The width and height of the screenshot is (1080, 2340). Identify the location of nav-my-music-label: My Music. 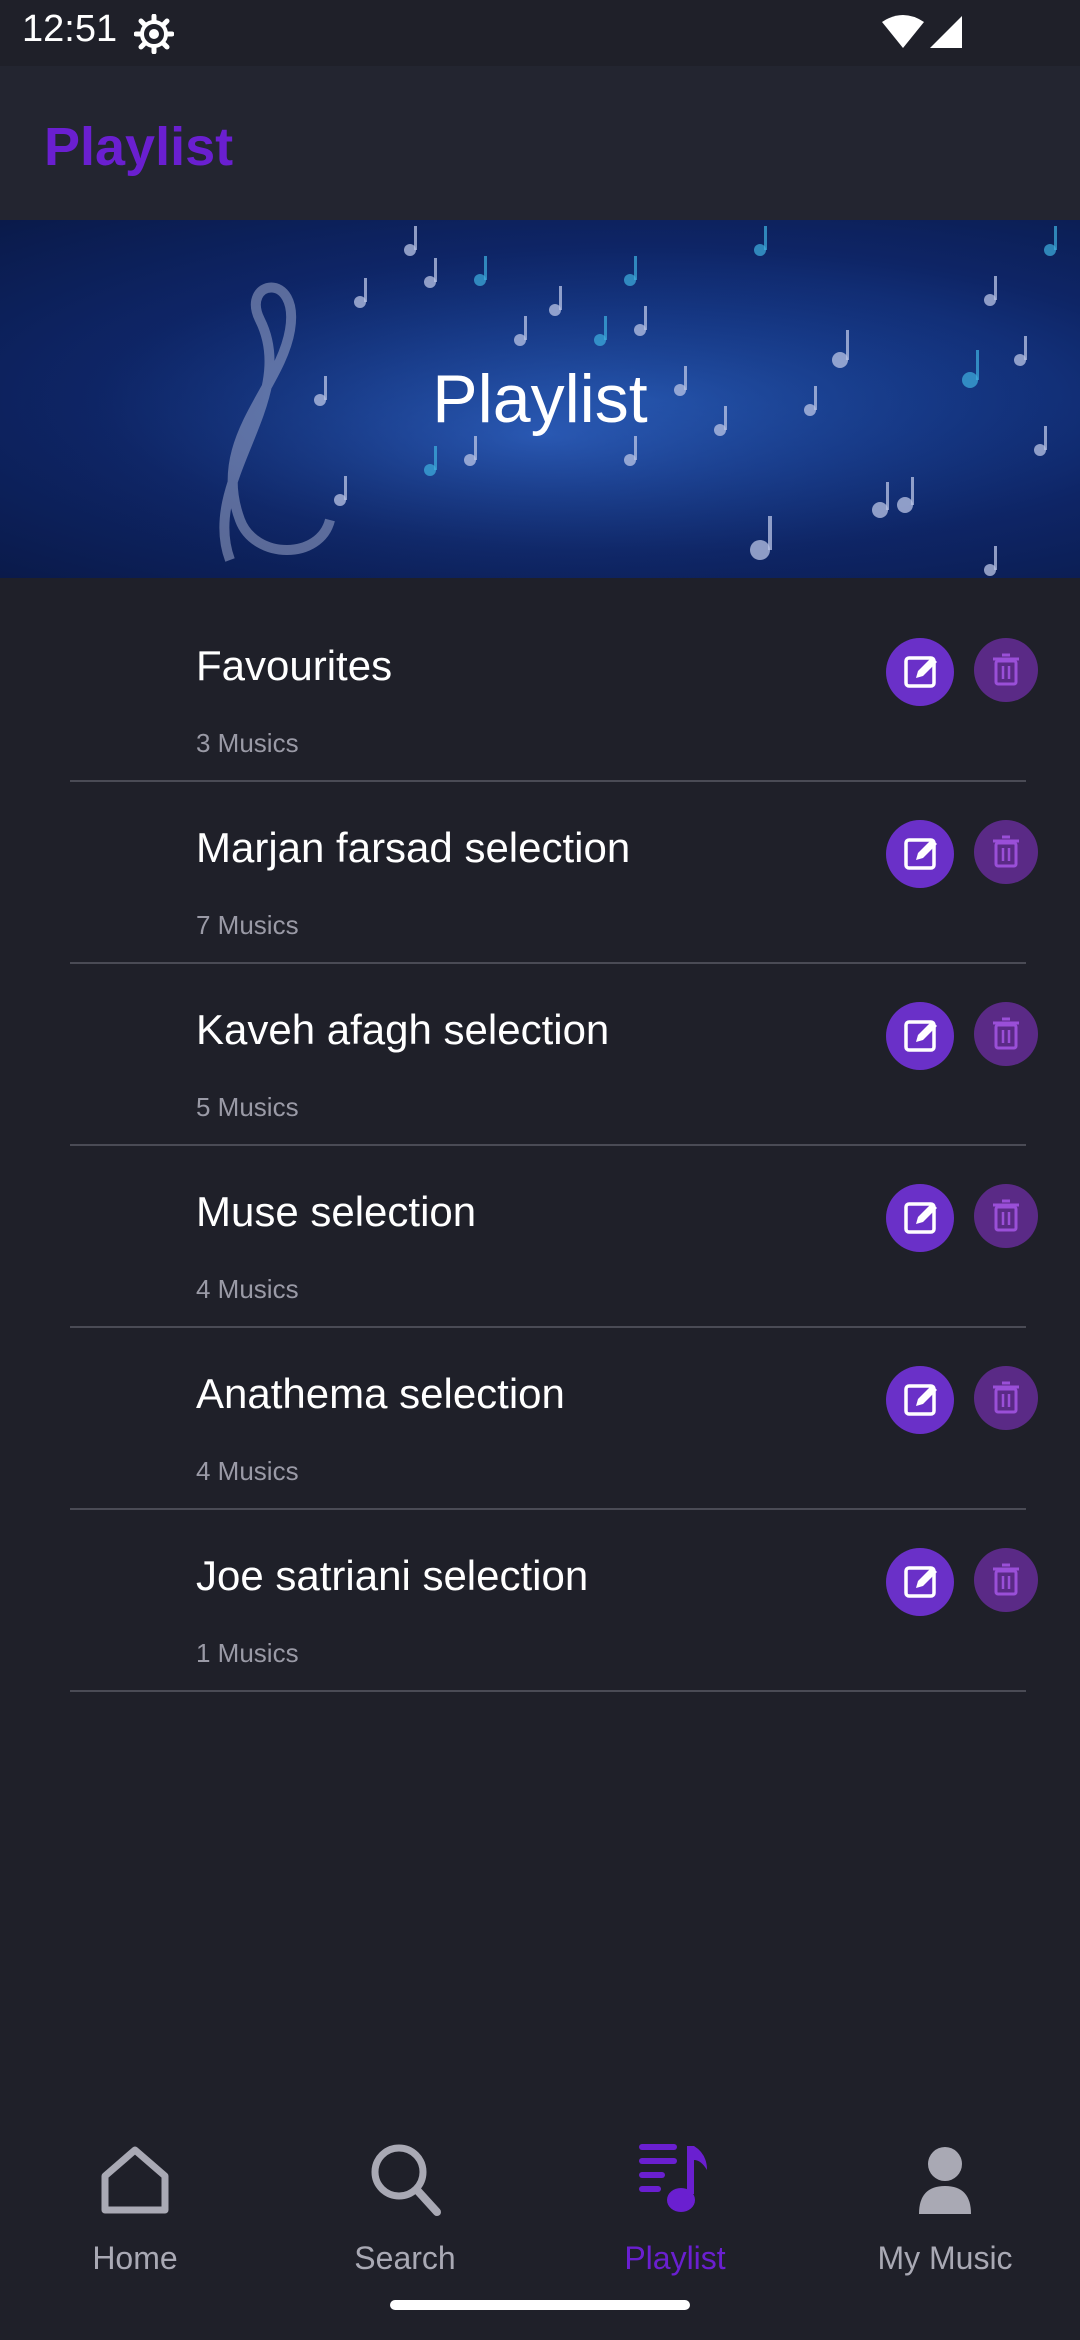
(945, 2258).